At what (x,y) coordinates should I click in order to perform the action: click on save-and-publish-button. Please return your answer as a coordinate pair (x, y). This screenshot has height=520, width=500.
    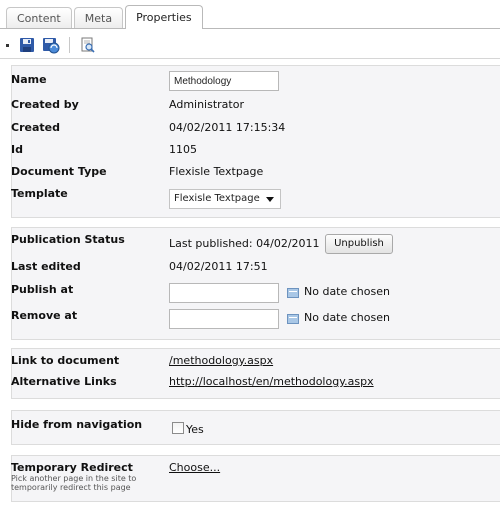
    Looking at the image, I should click on (51, 45).